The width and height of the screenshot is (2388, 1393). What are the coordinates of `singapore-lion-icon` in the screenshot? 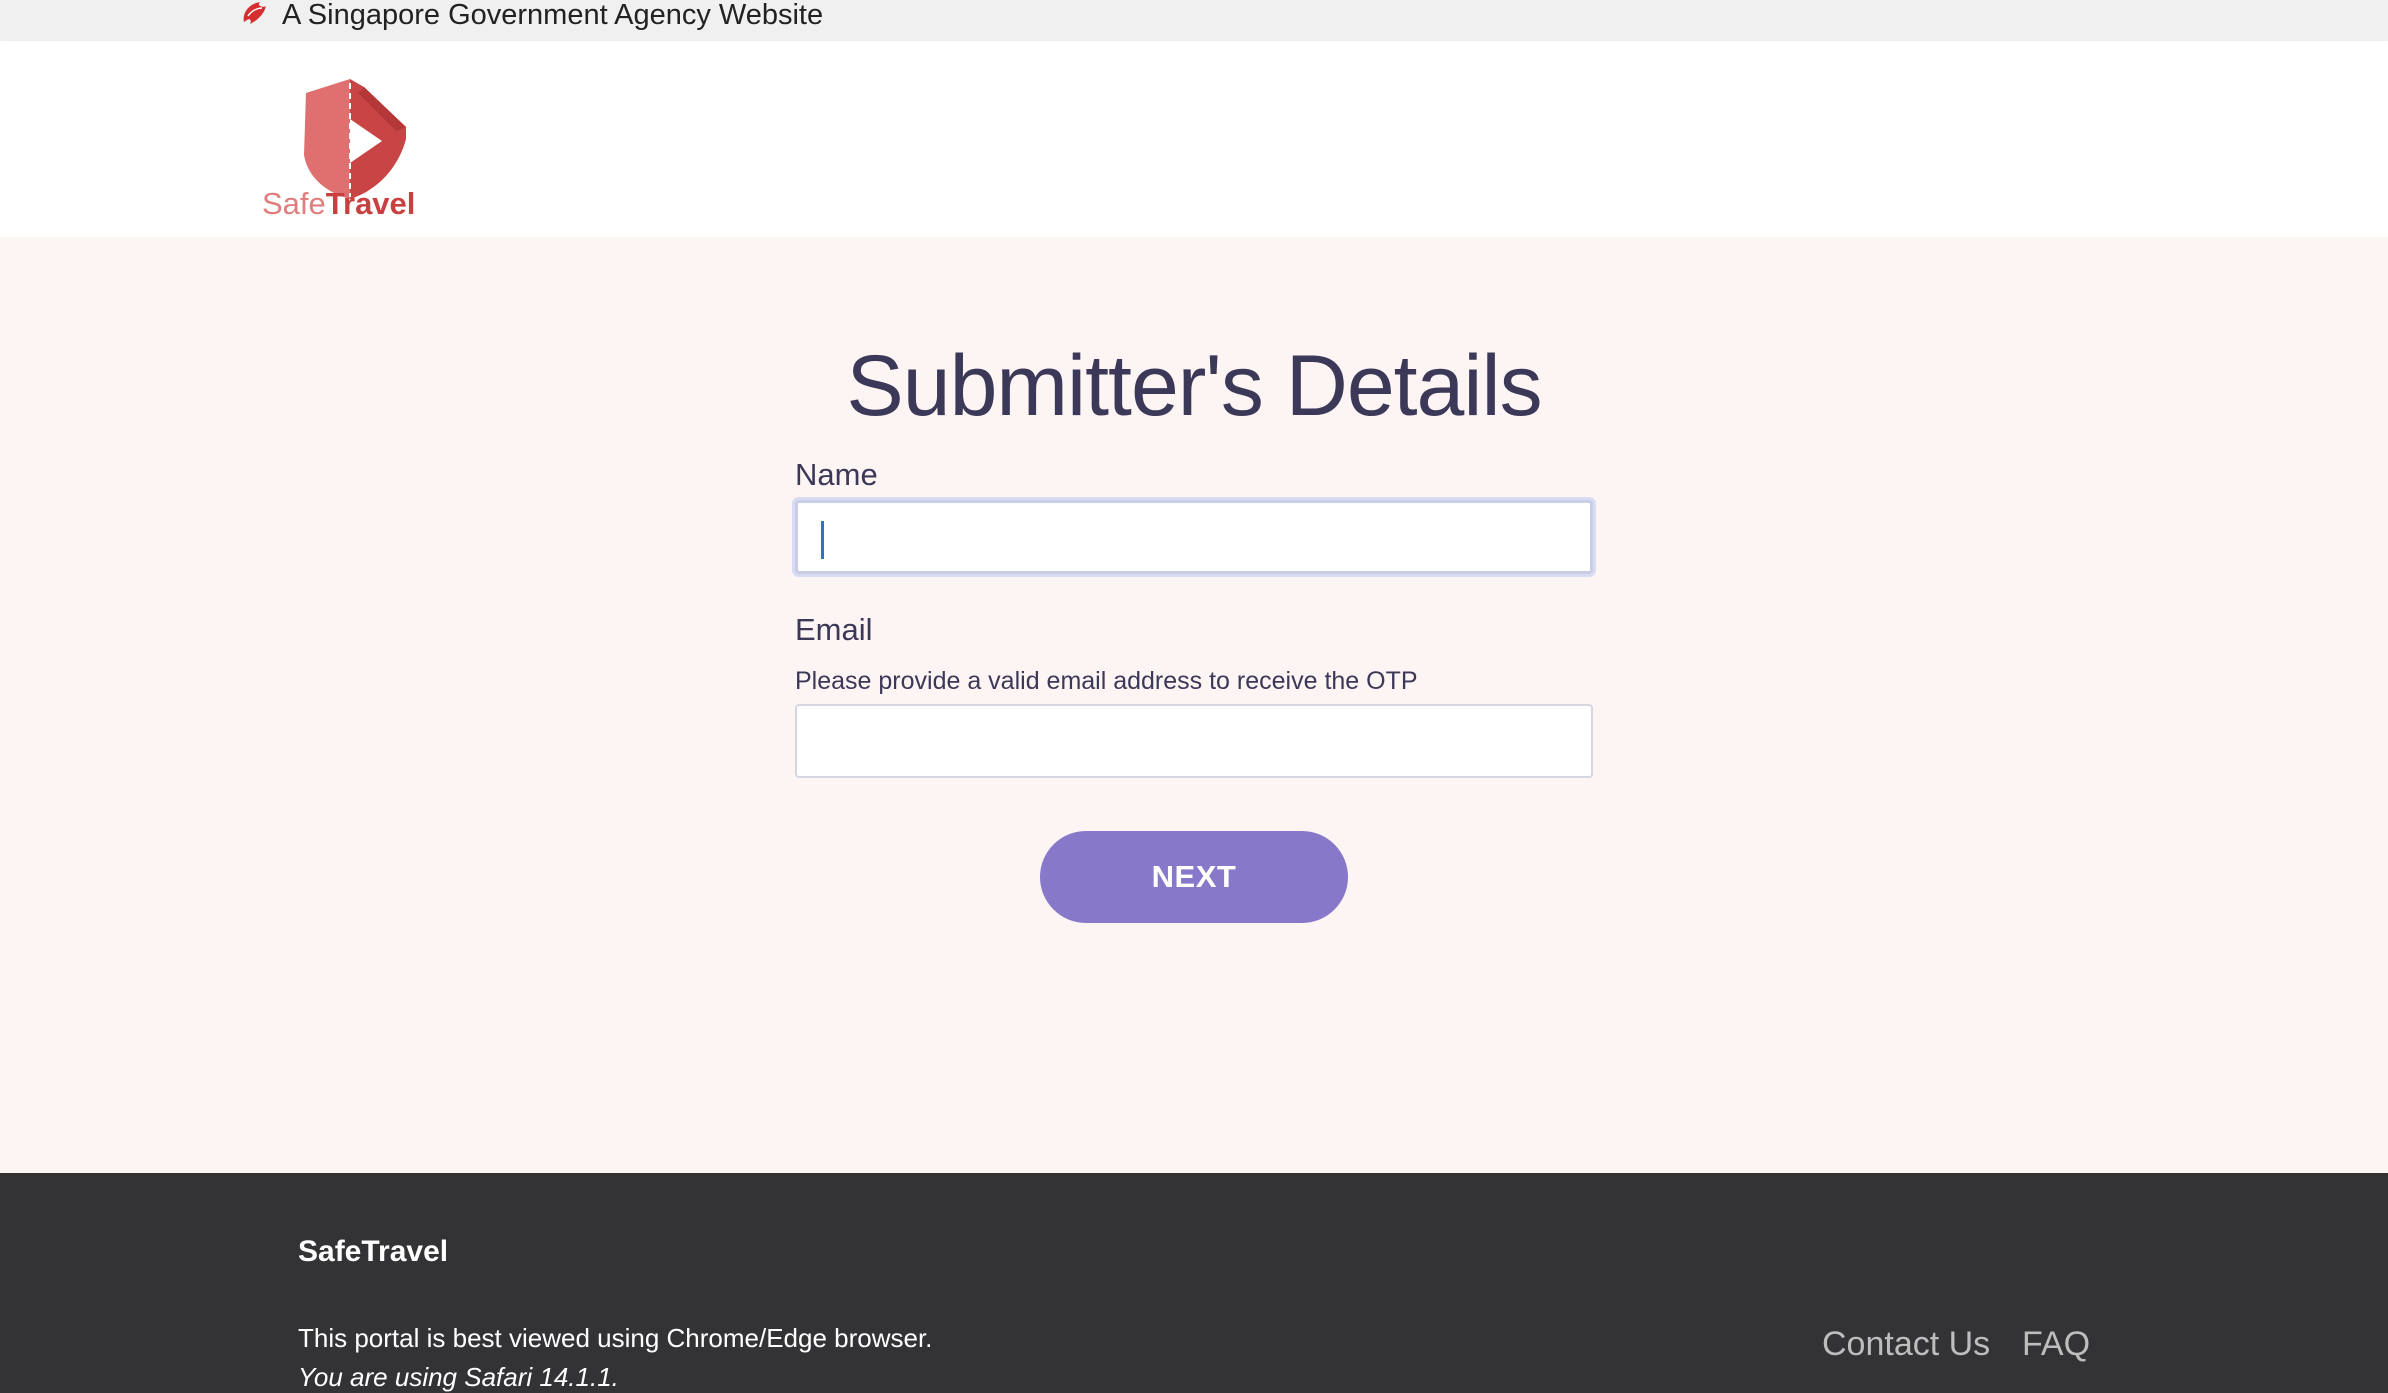 It's located at (254, 13).